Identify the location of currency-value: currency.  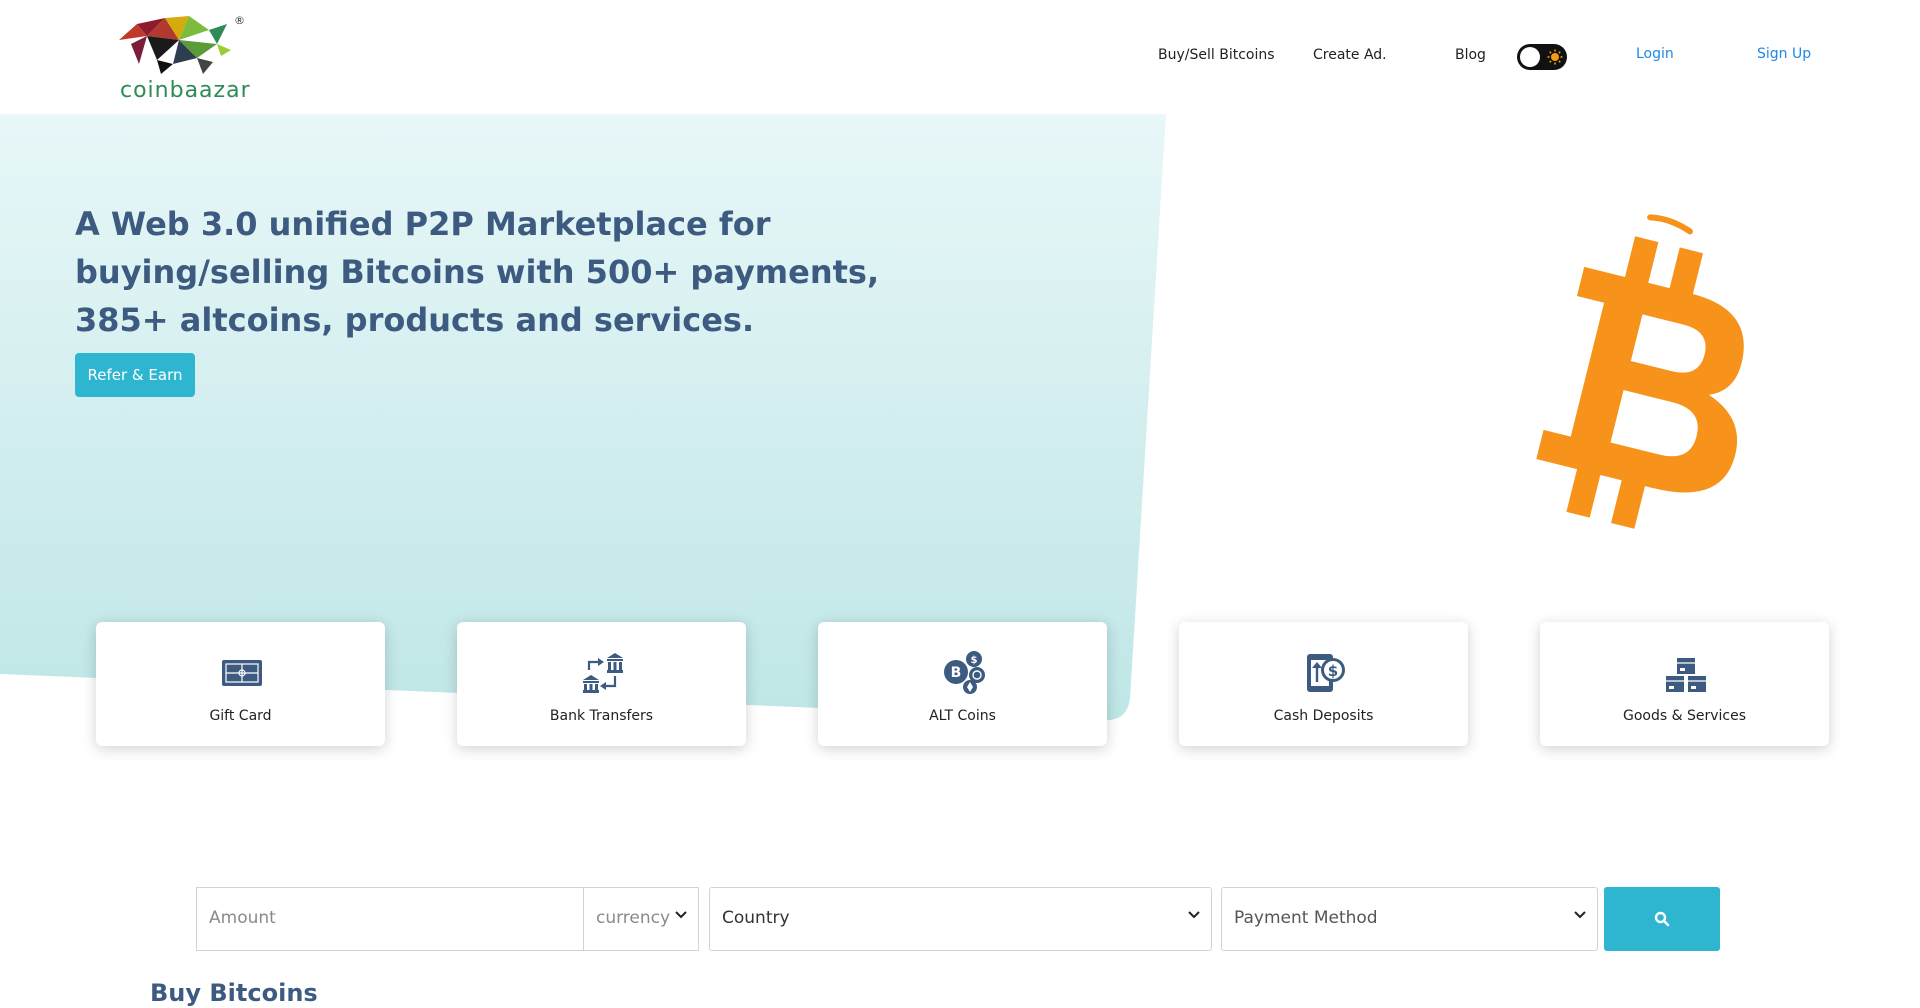
(633, 918).